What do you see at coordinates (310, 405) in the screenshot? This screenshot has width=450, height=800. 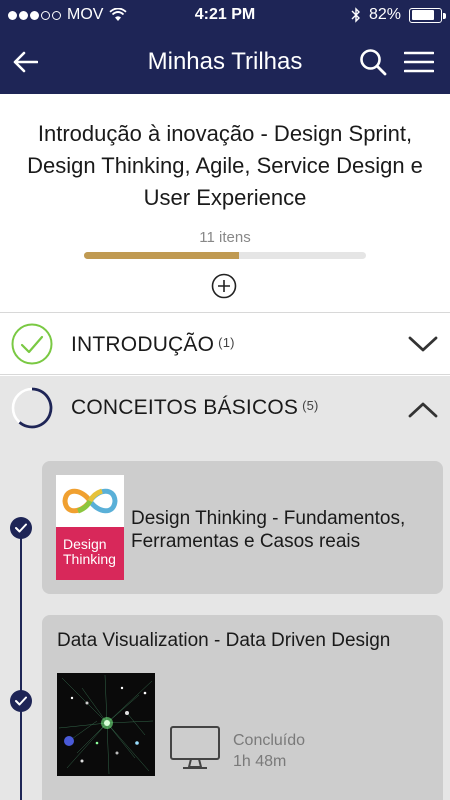 I see `section-count: (5)` at bounding box center [310, 405].